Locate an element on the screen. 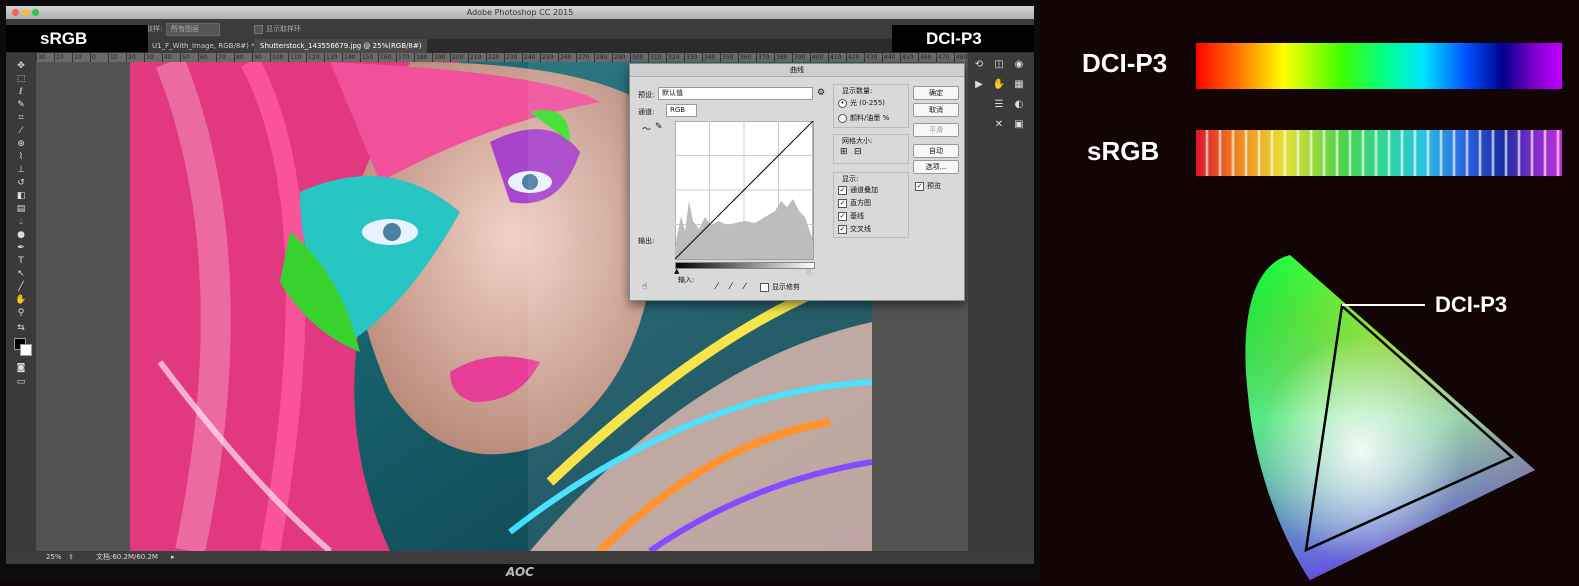 The width and height of the screenshot is (1579, 586). ruler-tick-label: 150 is located at coordinates (367, 57).